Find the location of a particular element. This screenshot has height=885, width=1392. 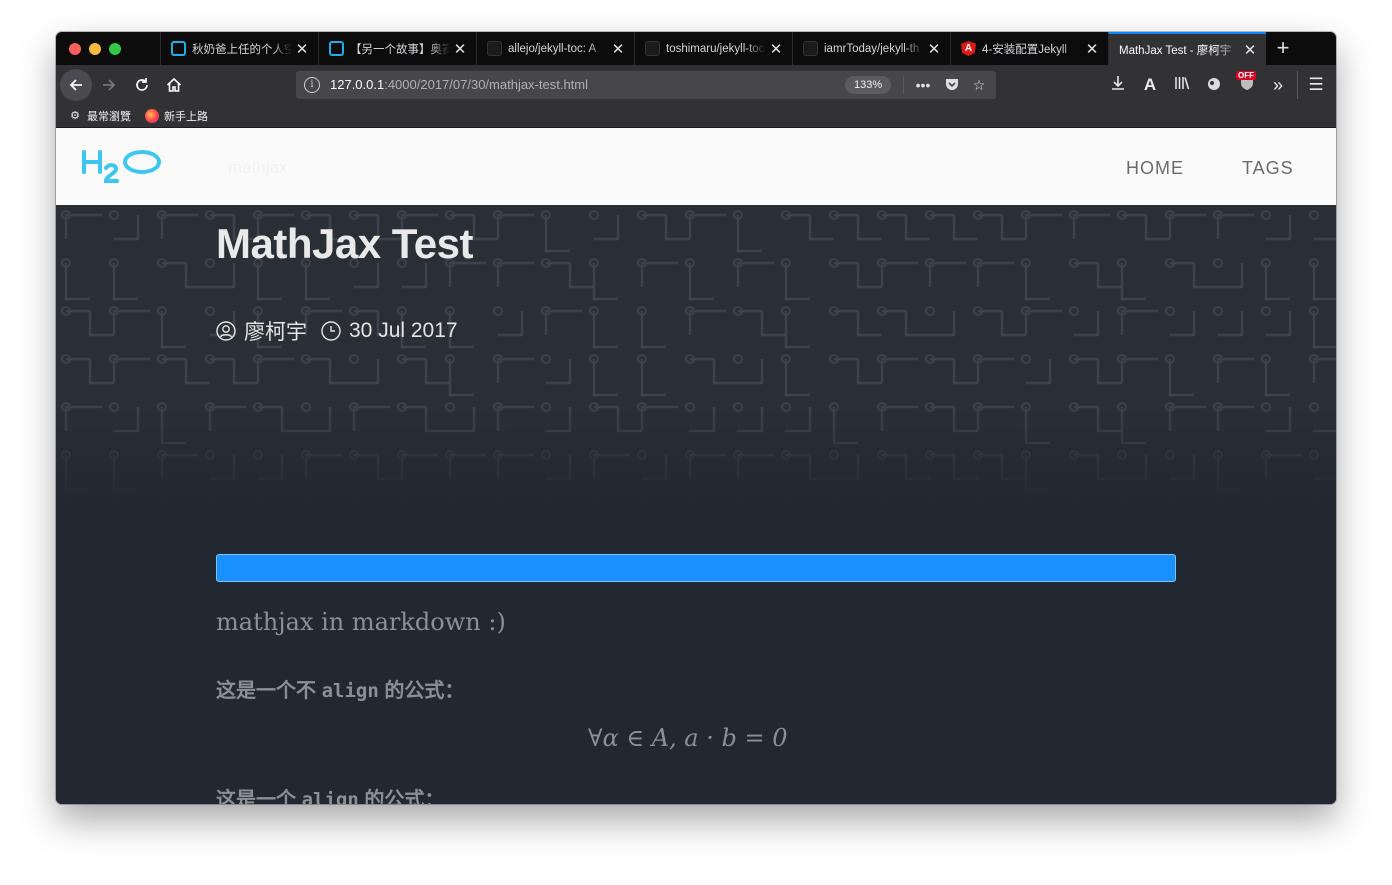

nav-tags-link: TAGS is located at coordinates (1268, 168).